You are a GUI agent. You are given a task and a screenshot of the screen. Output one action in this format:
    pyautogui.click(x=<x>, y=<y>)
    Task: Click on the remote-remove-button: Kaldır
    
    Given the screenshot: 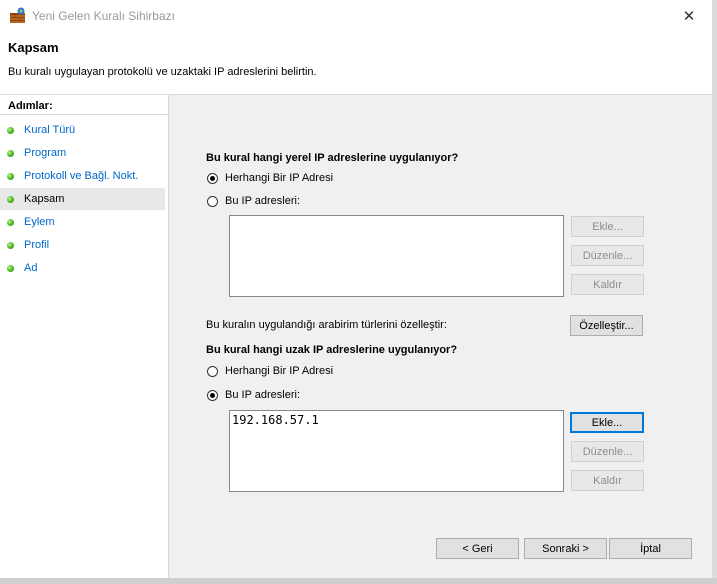 What is the action you would take?
    pyautogui.click(x=607, y=480)
    